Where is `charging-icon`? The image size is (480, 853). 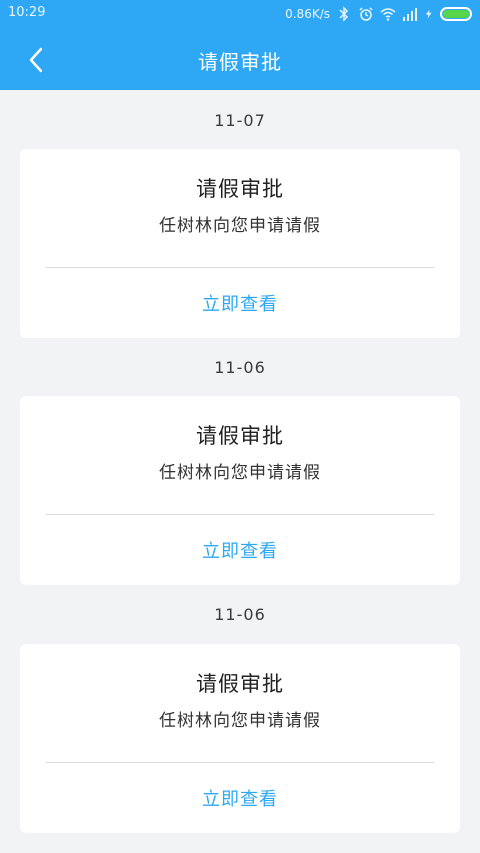 charging-icon is located at coordinates (428, 14).